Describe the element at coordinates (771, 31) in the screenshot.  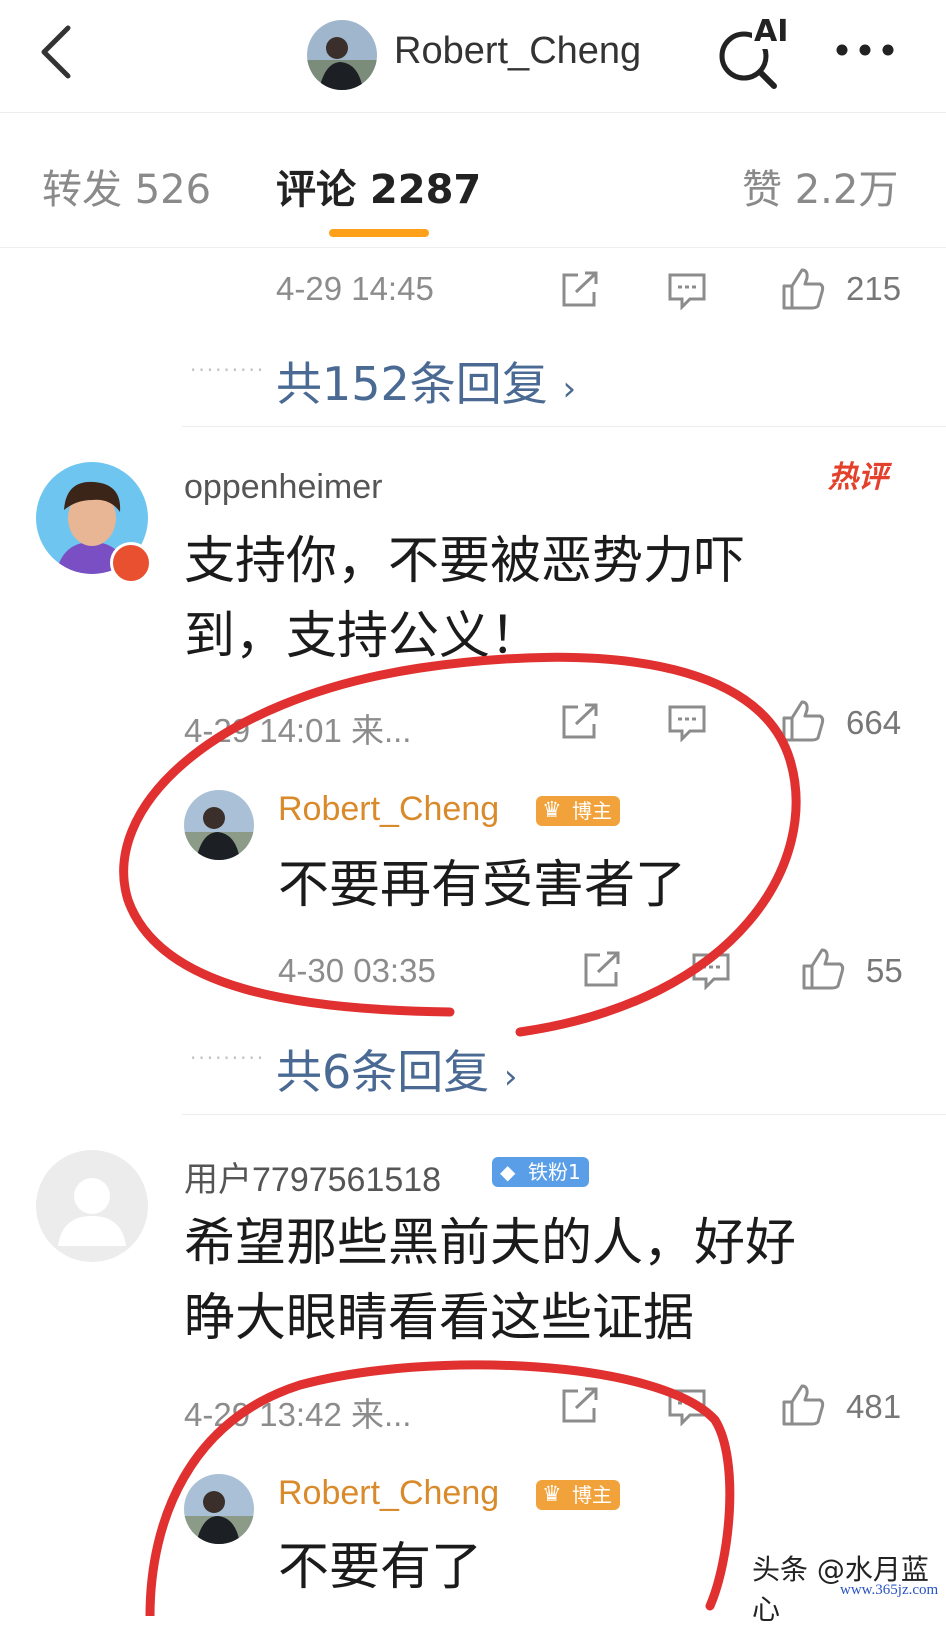
I see `ai-label: AI` at that location.